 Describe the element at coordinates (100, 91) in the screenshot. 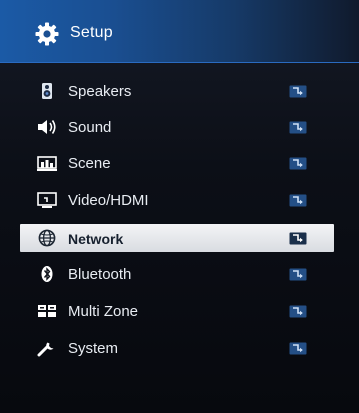

I see `menu-item-label: Speakers` at that location.